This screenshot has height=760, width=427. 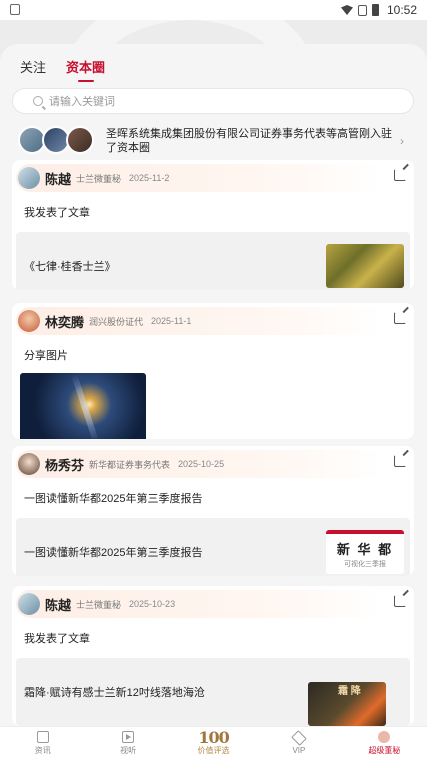 What do you see at coordinates (299, 737) in the screenshot?
I see `vip-icon` at bounding box center [299, 737].